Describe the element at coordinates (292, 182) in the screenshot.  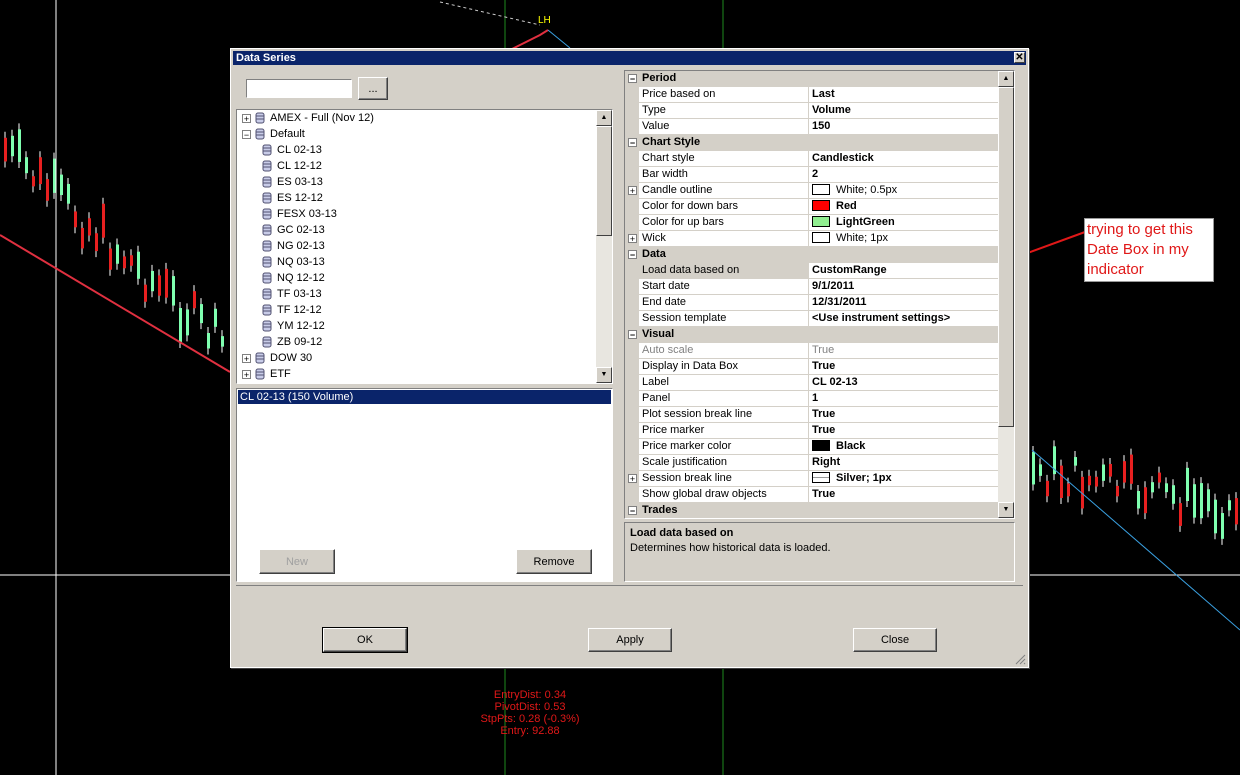
I see `tree-item: ES 03-13` at that location.